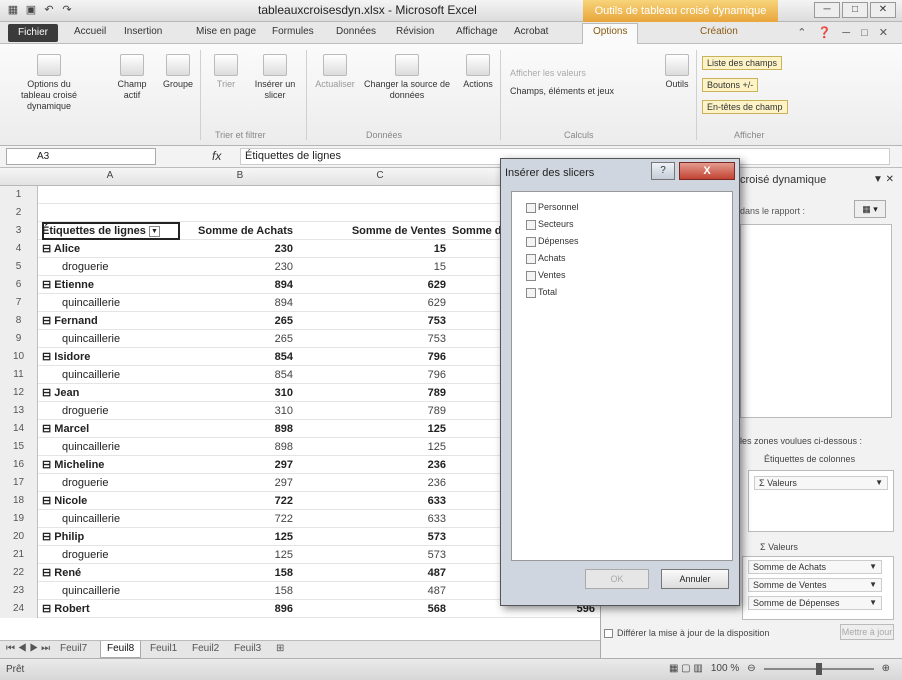 This screenshot has width=902, height=680. What do you see at coordinates (154, 231) in the screenshot?
I see `filter-dropdown-icon: ▼` at bounding box center [154, 231].